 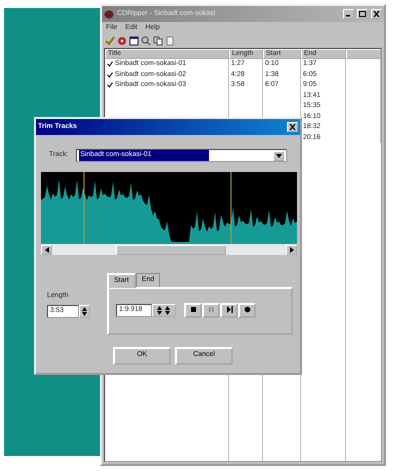 I want to click on search-icon, so click(x=146, y=41).